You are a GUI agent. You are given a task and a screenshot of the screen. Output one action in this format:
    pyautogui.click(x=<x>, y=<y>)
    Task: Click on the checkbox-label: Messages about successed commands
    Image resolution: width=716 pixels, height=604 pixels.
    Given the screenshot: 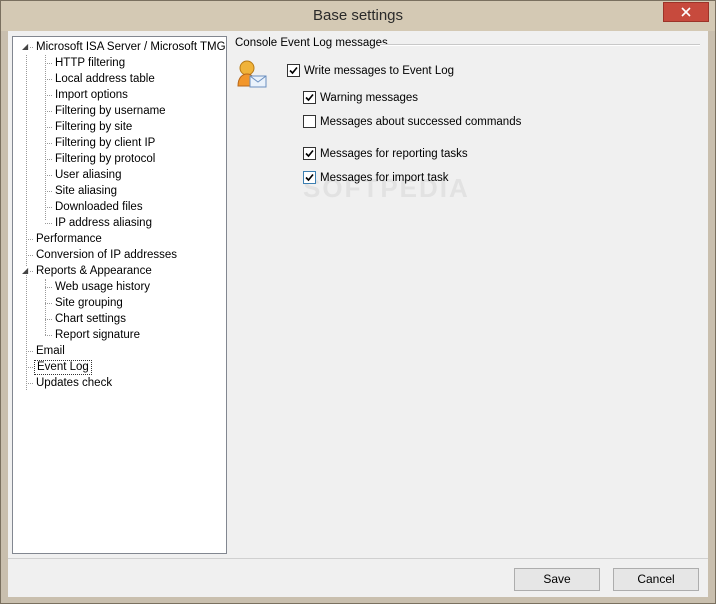 What is the action you would take?
    pyautogui.click(x=421, y=121)
    